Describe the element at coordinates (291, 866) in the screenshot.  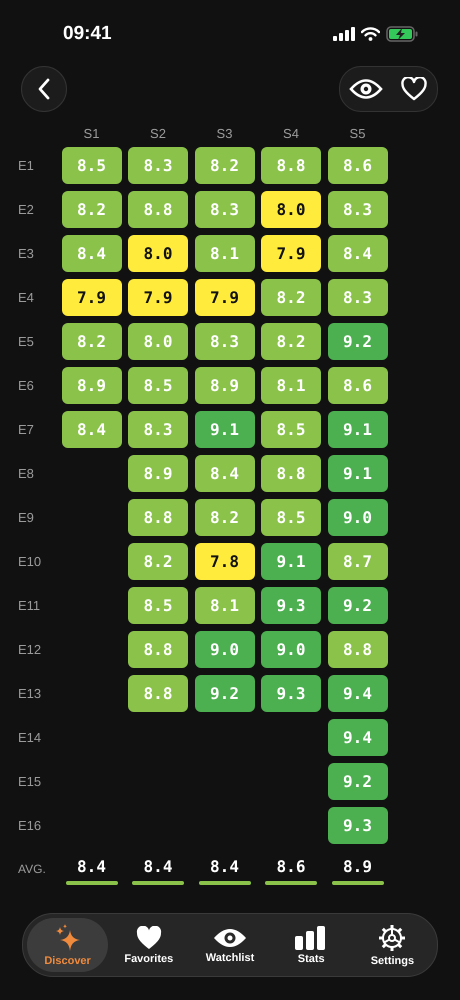
I see `average-score: 8.6` at that location.